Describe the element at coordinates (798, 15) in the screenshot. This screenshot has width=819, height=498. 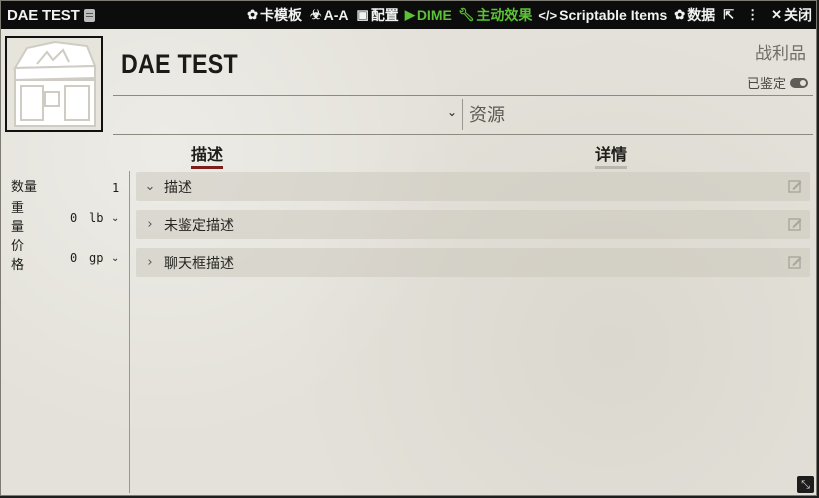
I see `close-label: 关闭` at that location.